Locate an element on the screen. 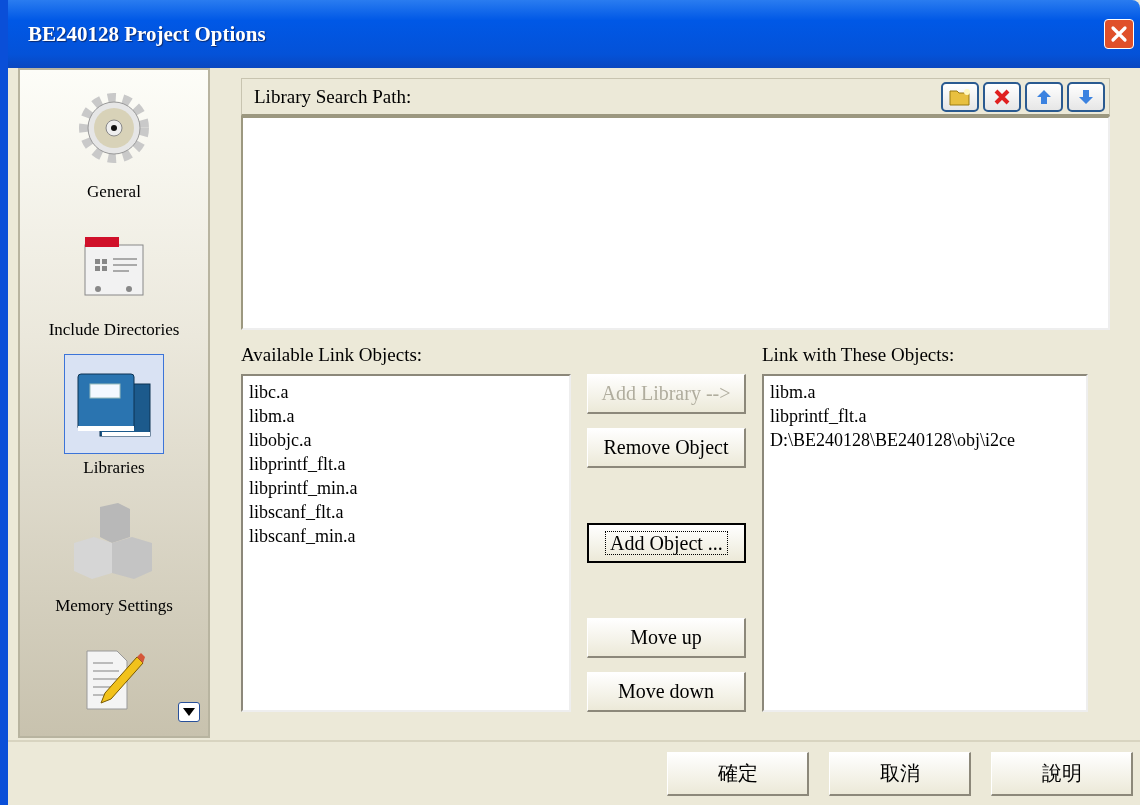 The width and height of the screenshot is (1140, 805). new-folder-button is located at coordinates (960, 96).